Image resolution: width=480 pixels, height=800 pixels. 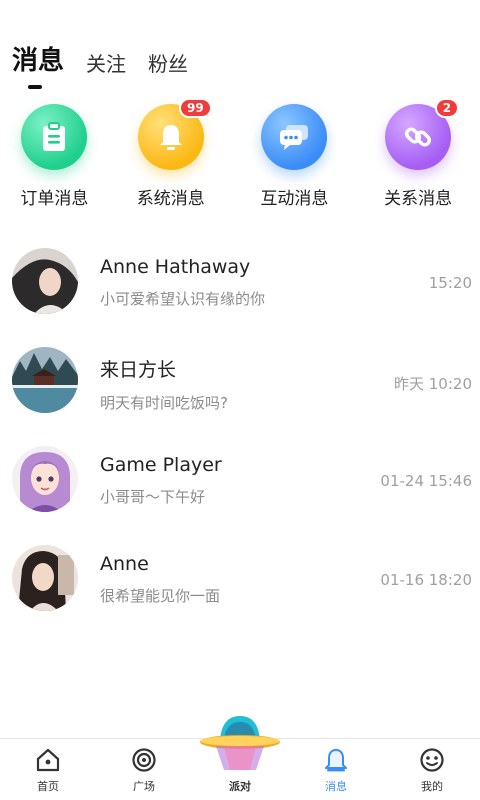 I want to click on tab-messages: 消息, so click(x=38, y=64).